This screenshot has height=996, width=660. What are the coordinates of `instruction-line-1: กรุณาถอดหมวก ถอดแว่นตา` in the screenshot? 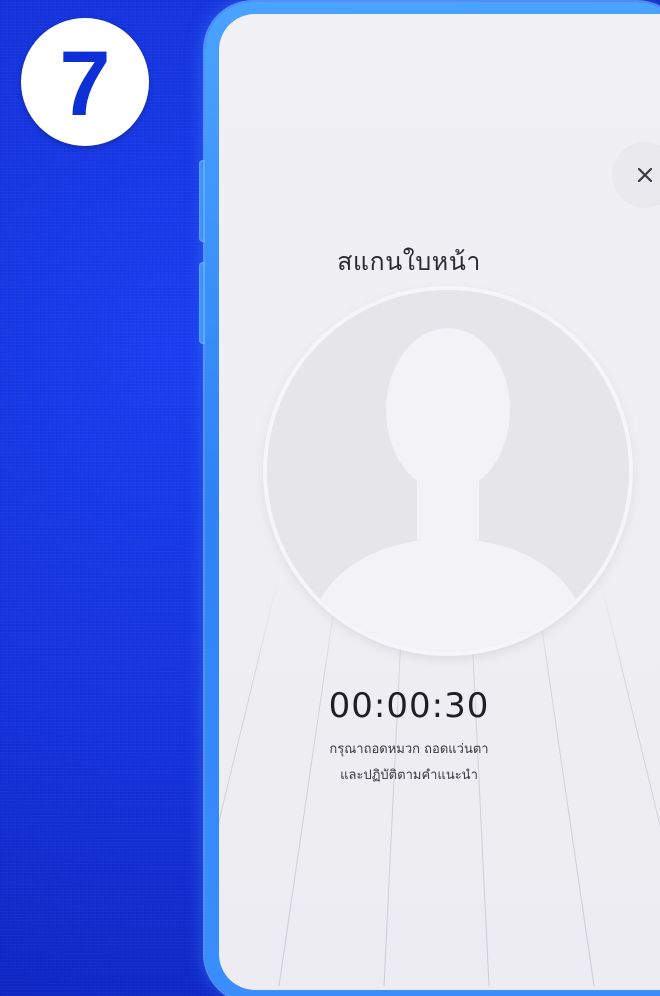 It's located at (409, 749).